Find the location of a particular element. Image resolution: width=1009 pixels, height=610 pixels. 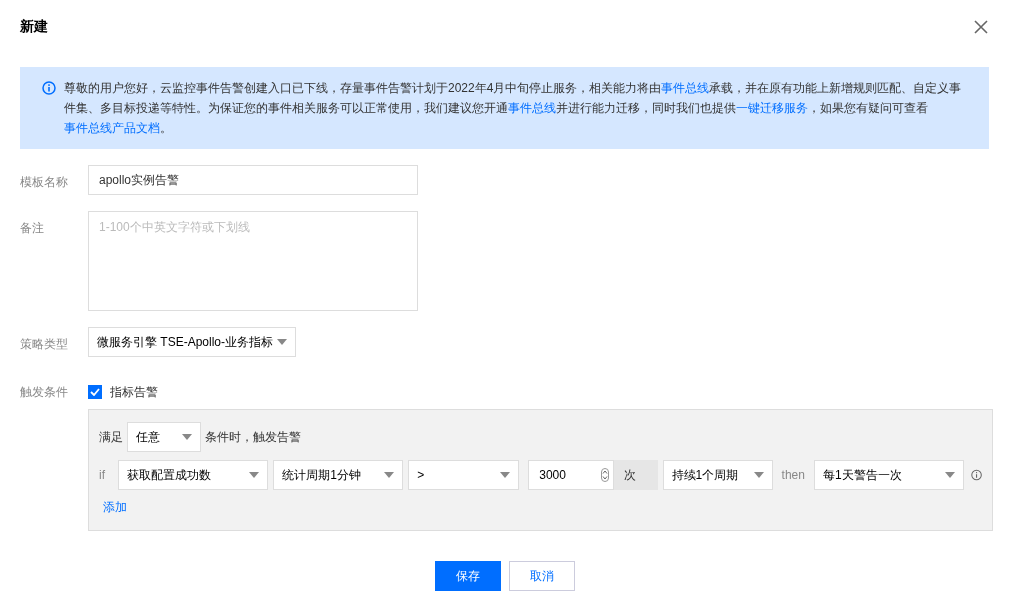

condition-text: 条件时，触发告警 is located at coordinates (253, 437).